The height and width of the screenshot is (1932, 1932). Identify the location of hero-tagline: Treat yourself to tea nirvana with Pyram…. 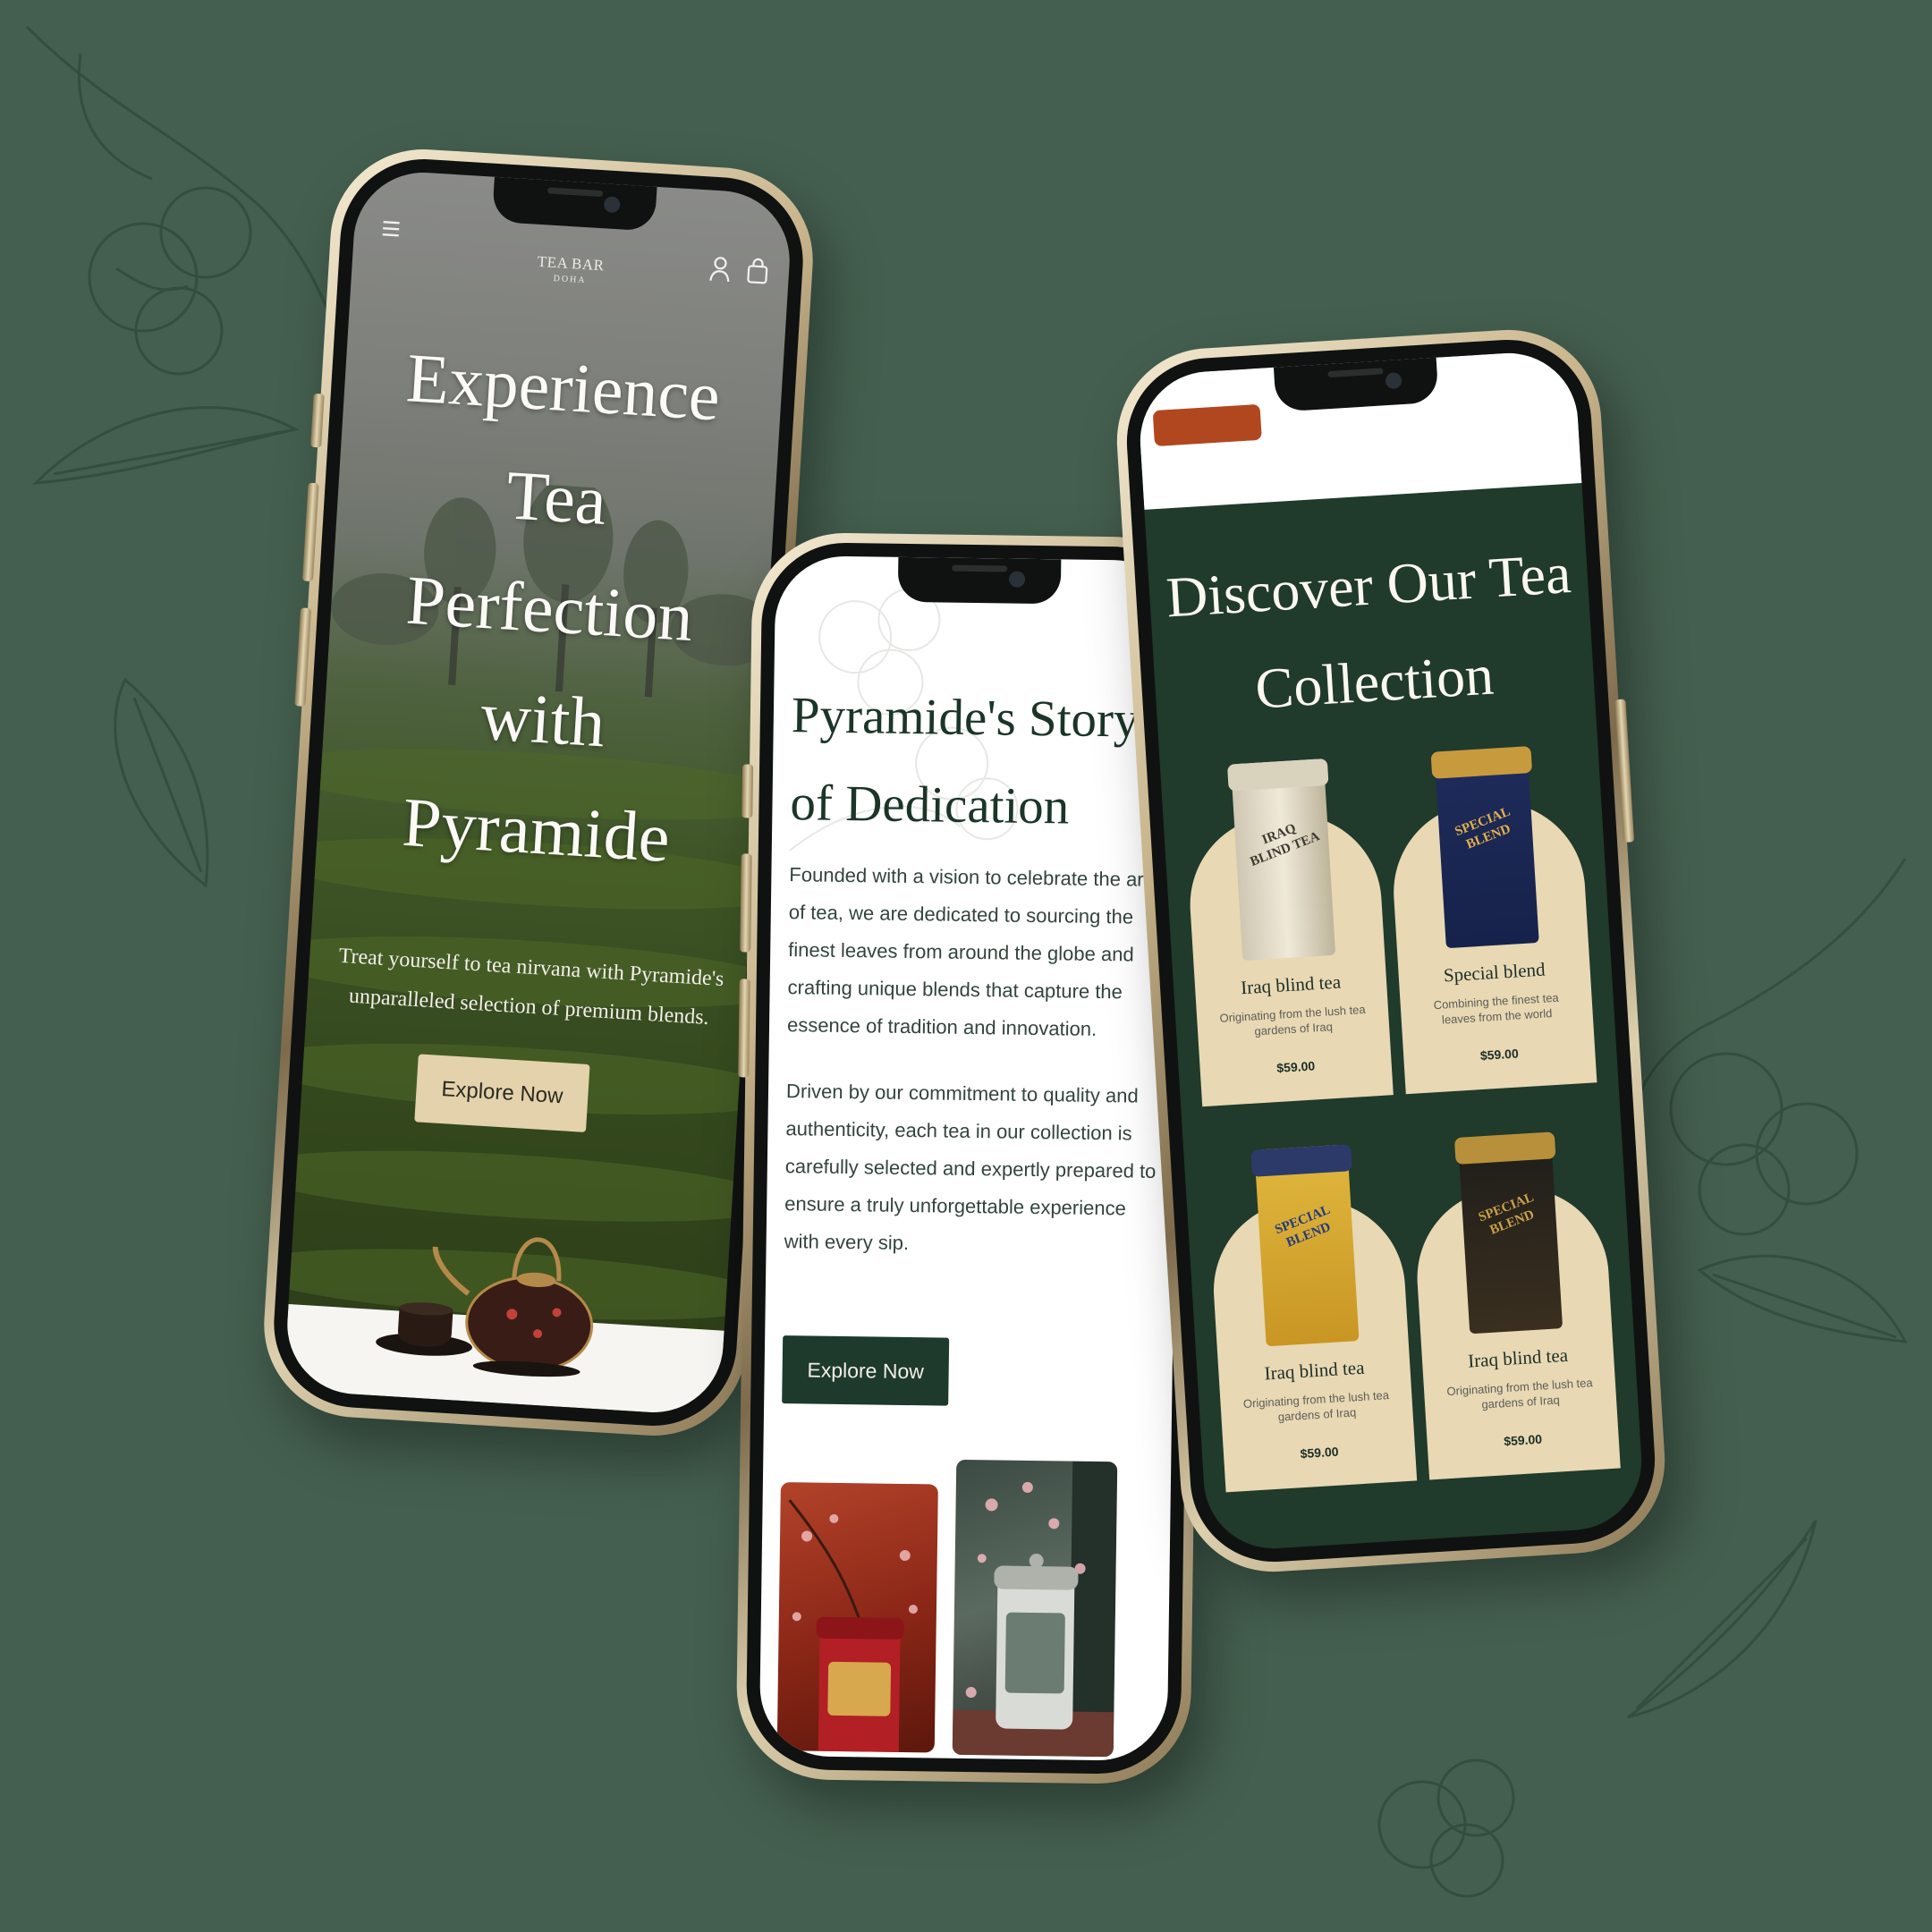
(531, 987).